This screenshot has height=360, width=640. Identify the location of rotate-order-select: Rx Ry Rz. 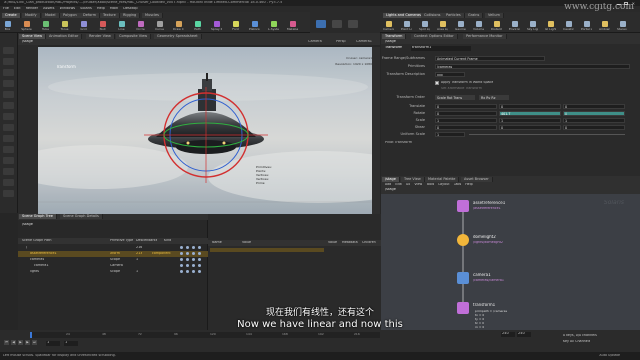
(494, 97).